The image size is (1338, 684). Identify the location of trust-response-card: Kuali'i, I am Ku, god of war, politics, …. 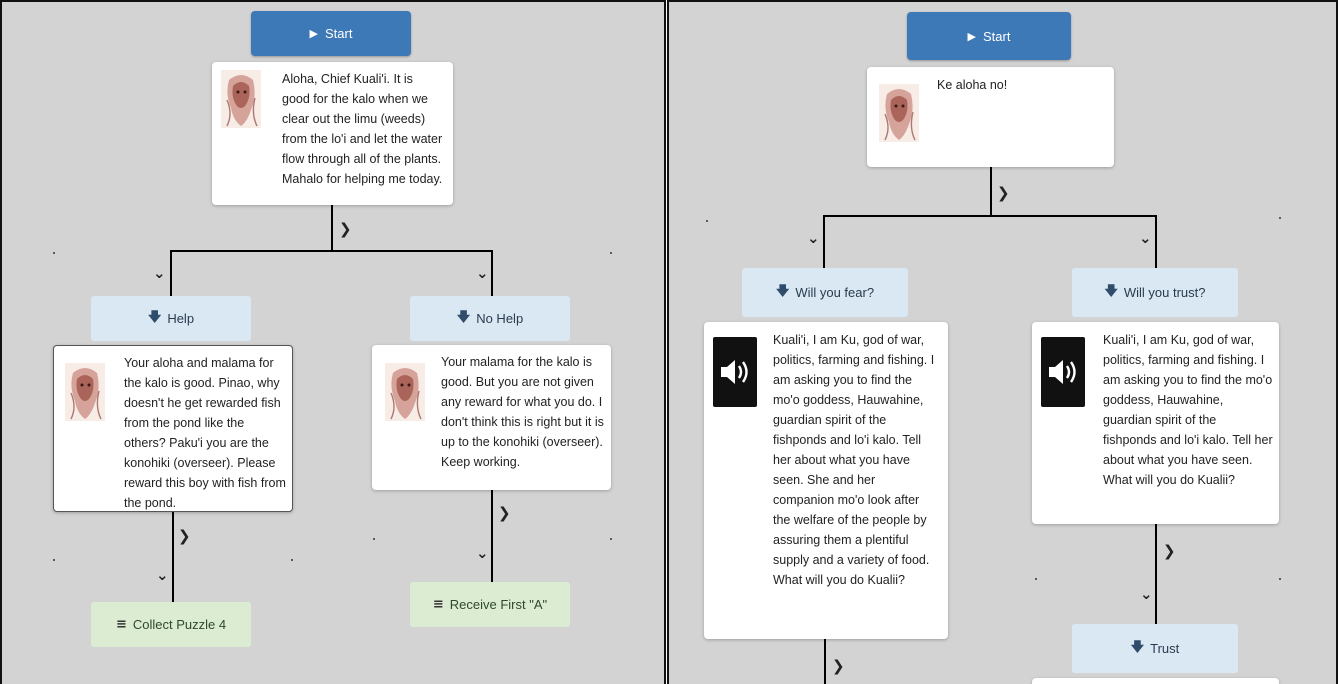
(1155, 423).